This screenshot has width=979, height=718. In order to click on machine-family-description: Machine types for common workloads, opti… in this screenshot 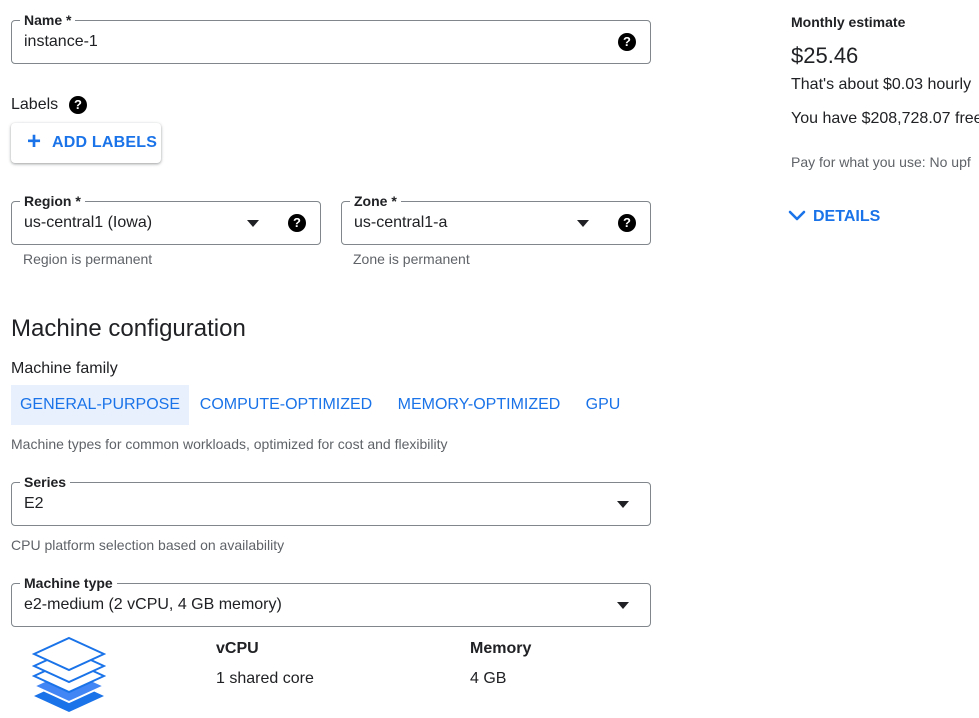, I will do `click(229, 444)`.